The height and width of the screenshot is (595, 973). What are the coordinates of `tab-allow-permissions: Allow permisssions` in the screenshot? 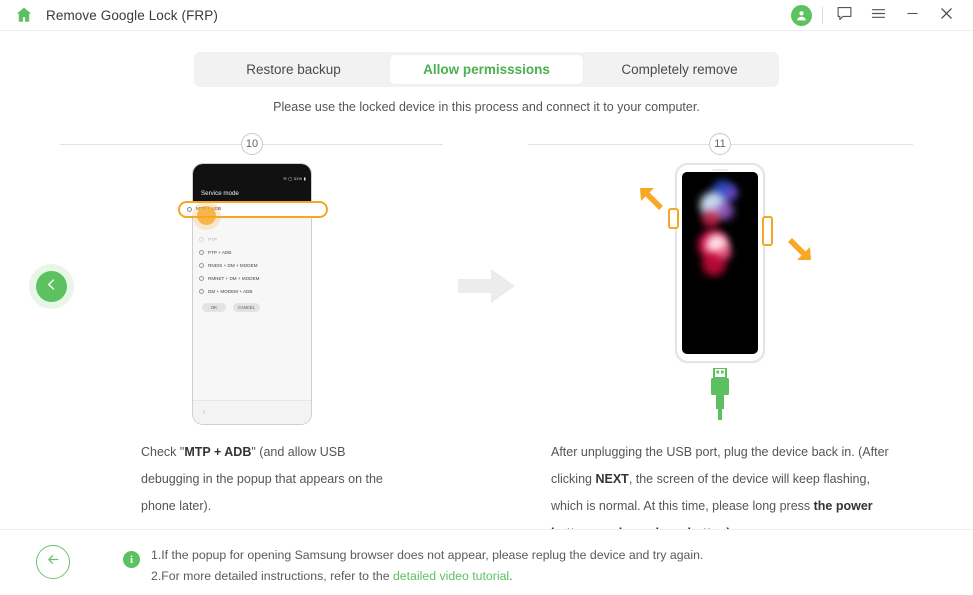 It's located at (486, 69).